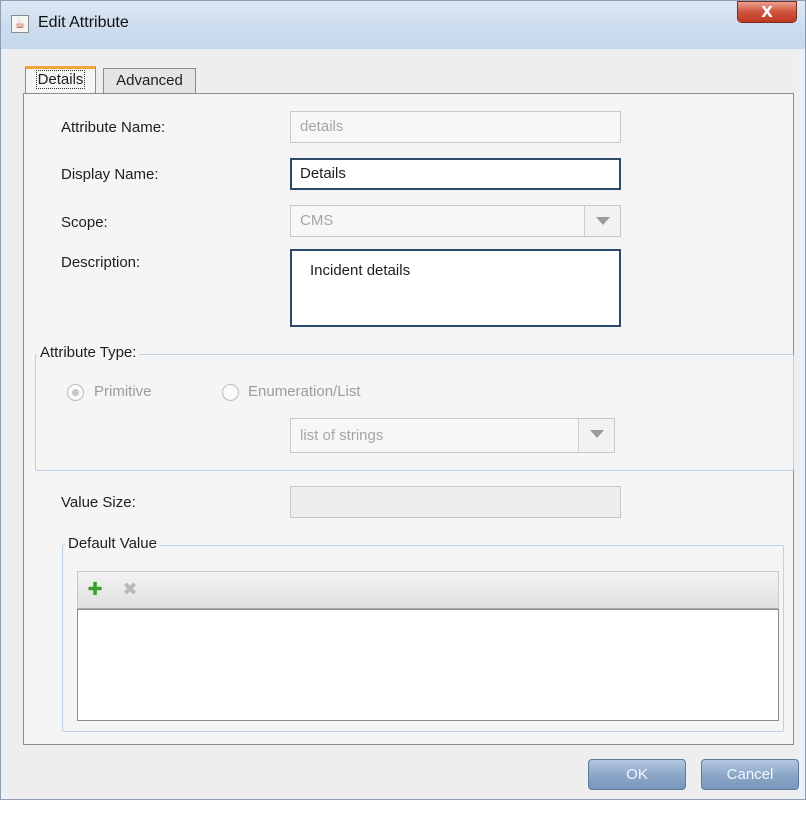 The width and height of the screenshot is (806, 819). What do you see at coordinates (95, 590) in the screenshot?
I see `add-icon: ✚` at bounding box center [95, 590].